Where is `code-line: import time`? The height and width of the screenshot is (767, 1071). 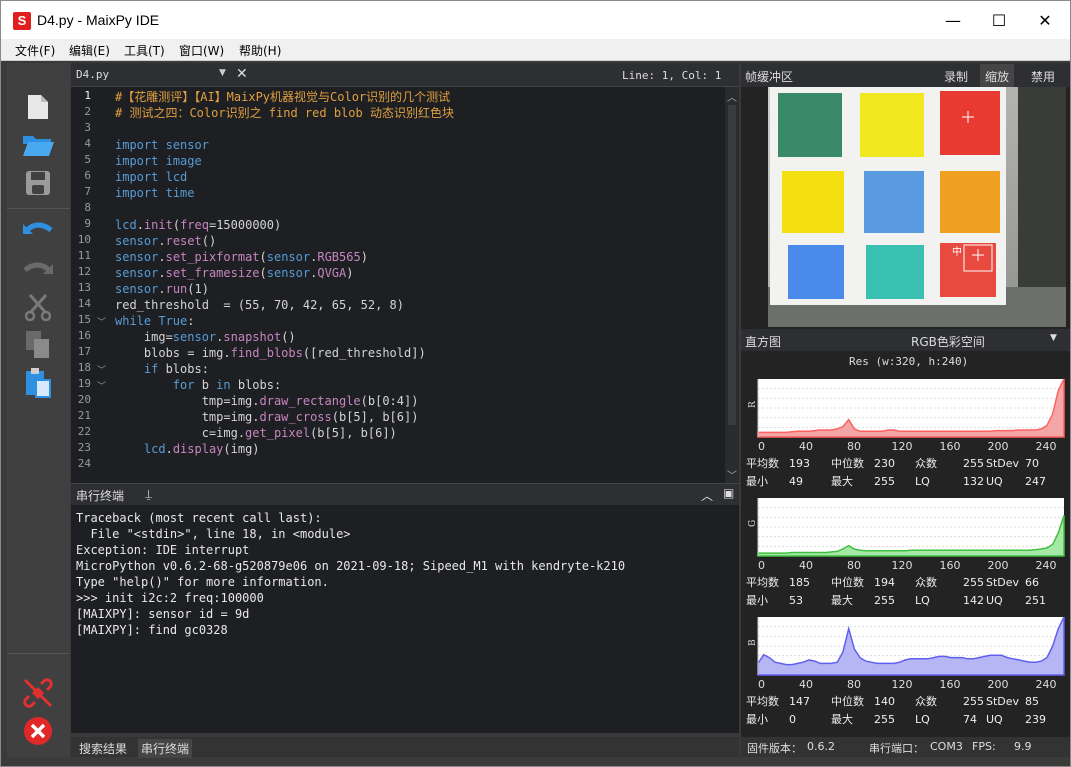 code-line: import time is located at coordinates (155, 193).